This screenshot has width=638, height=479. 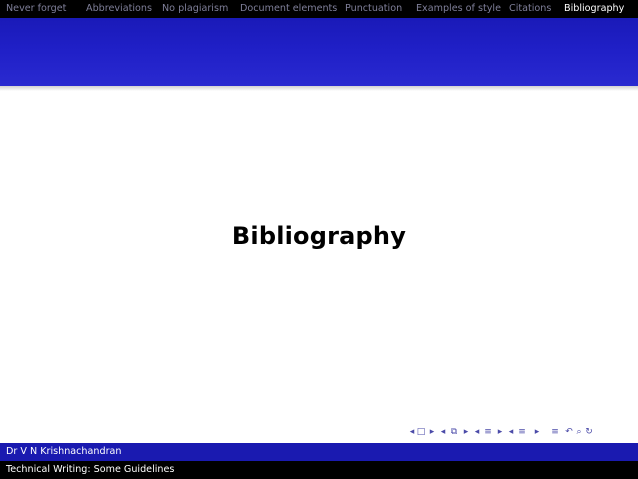 What do you see at coordinates (579, 432) in the screenshot?
I see `search-icon: ⌕` at bounding box center [579, 432].